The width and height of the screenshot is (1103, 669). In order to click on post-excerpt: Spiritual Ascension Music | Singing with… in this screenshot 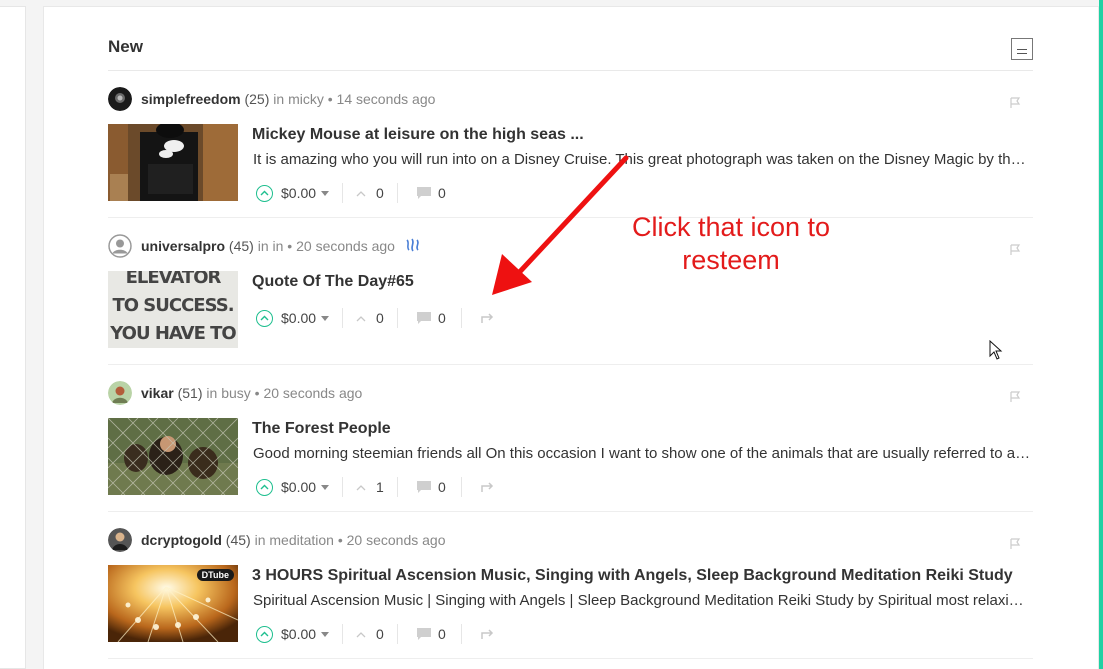, I will do `click(642, 600)`.